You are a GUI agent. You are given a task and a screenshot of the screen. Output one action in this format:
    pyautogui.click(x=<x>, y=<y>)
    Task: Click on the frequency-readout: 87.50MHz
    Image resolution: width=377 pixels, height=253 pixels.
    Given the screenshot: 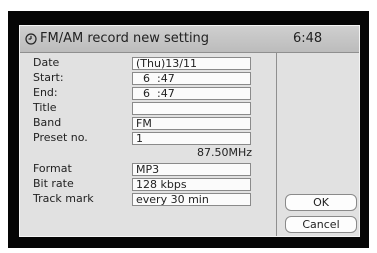 What is the action you would take?
    pyautogui.click(x=224, y=152)
    